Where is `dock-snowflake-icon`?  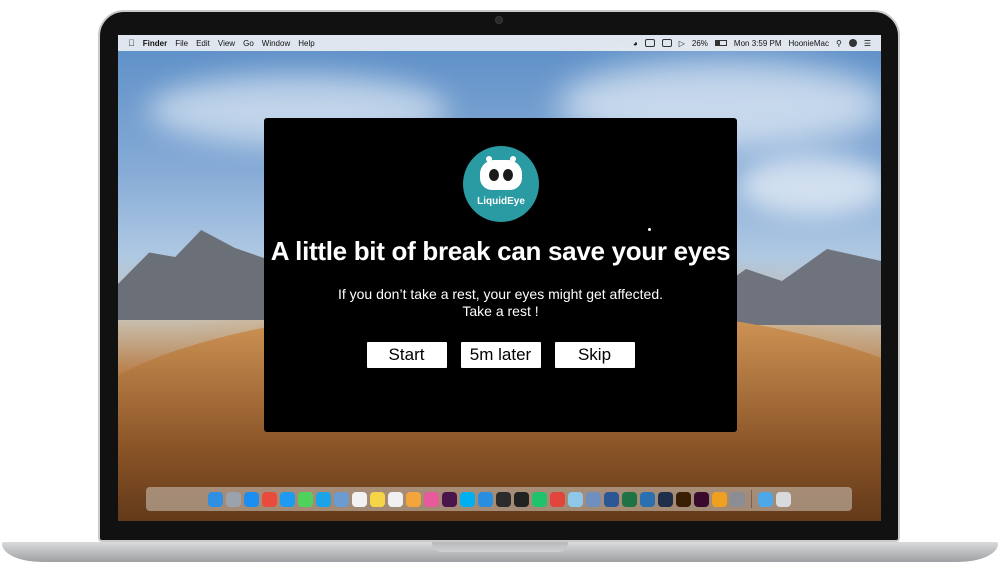
dock-snowflake-icon is located at coordinates (575, 499).